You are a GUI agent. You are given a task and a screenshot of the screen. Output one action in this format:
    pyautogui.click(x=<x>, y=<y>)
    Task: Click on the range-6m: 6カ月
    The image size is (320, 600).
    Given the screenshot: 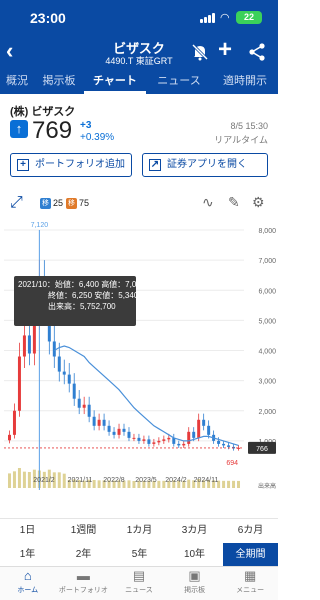 What is the action you would take?
    pyautogui.click(x=250, y=530)
    